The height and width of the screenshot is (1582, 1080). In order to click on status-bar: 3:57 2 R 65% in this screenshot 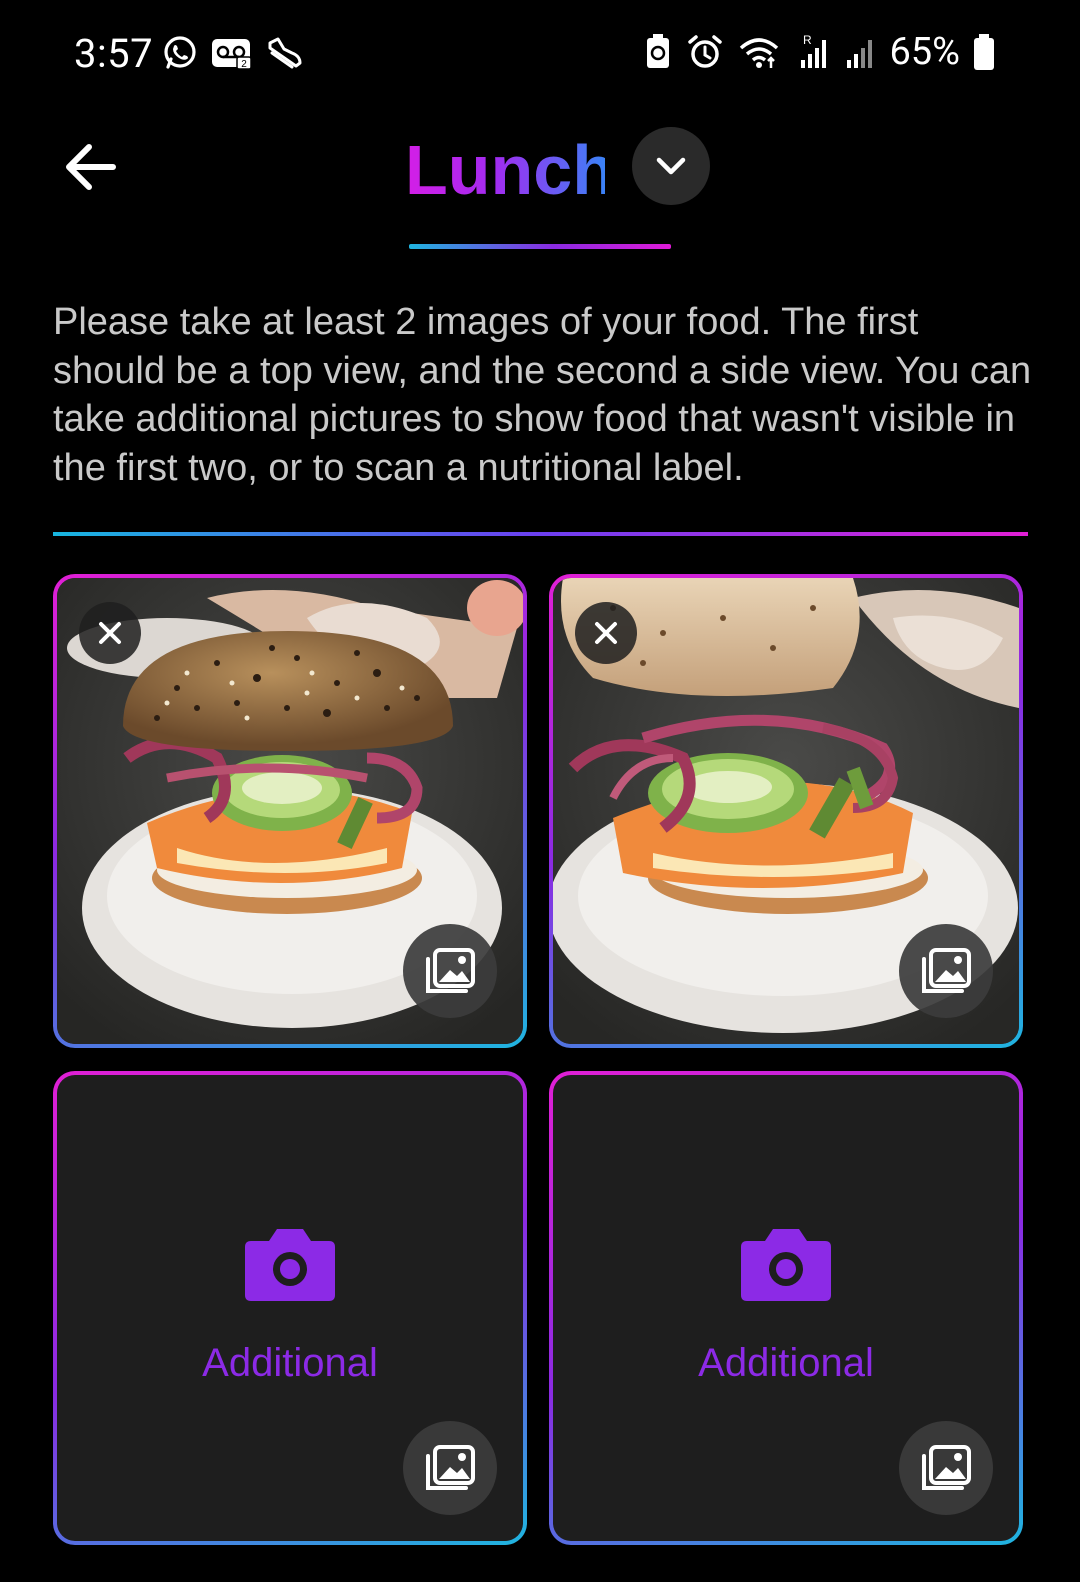, I will do `click(540, 55)`.